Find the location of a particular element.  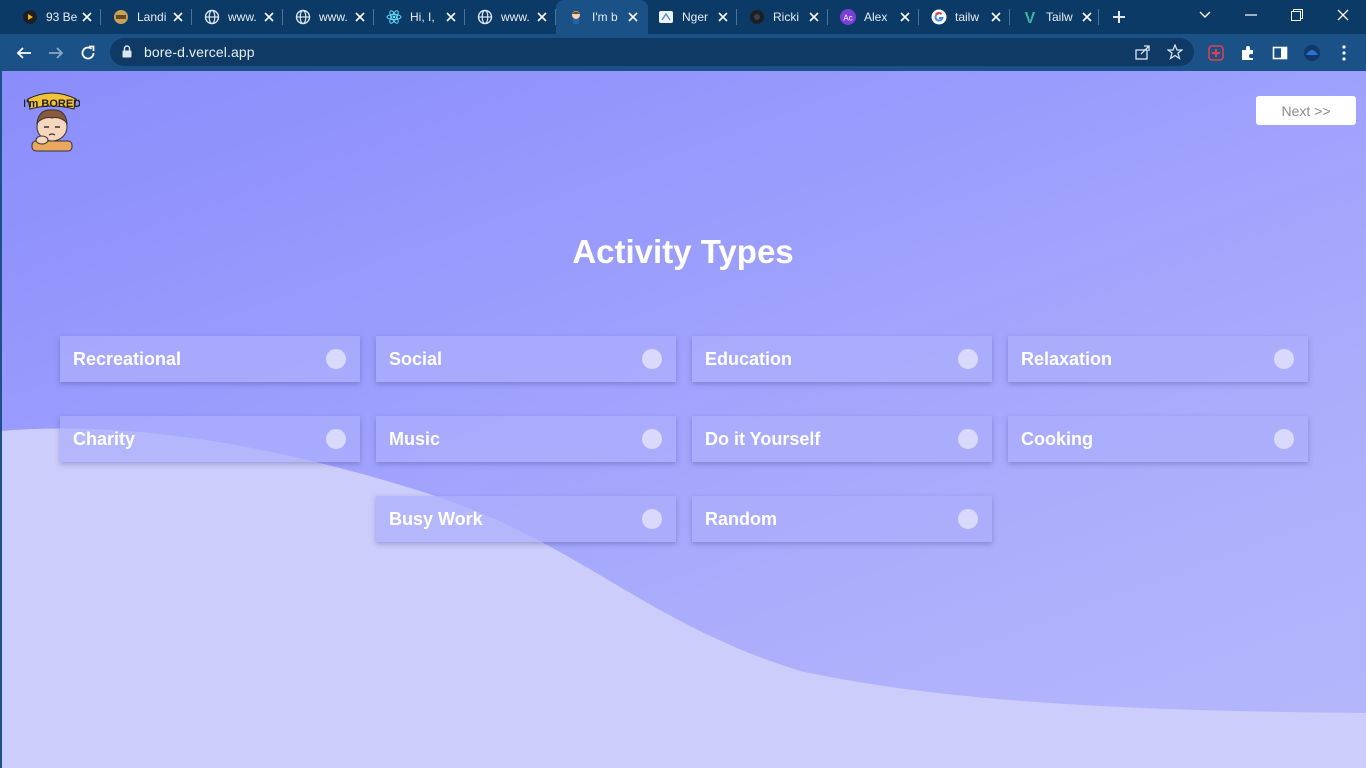

minimize-button is located at coordinates (1251, 15).